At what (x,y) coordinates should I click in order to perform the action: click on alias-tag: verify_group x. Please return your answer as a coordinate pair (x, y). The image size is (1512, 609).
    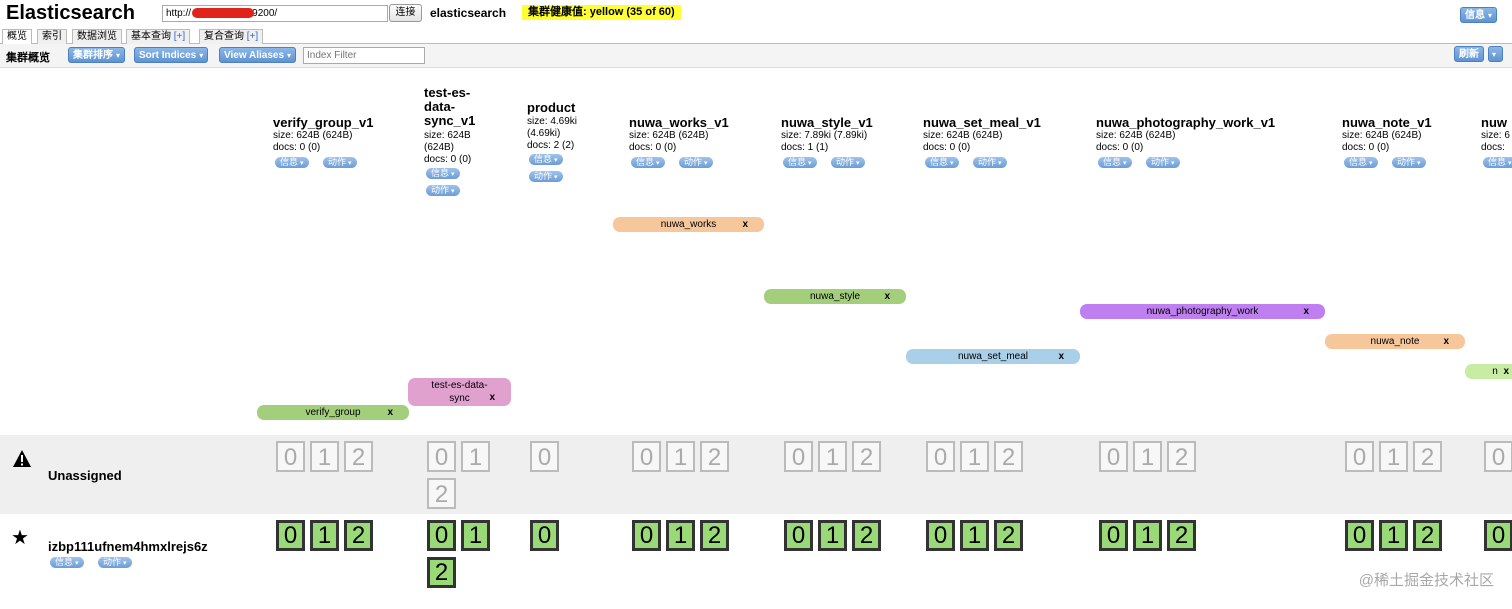
    Looking at the image, I should click on (333, 412).